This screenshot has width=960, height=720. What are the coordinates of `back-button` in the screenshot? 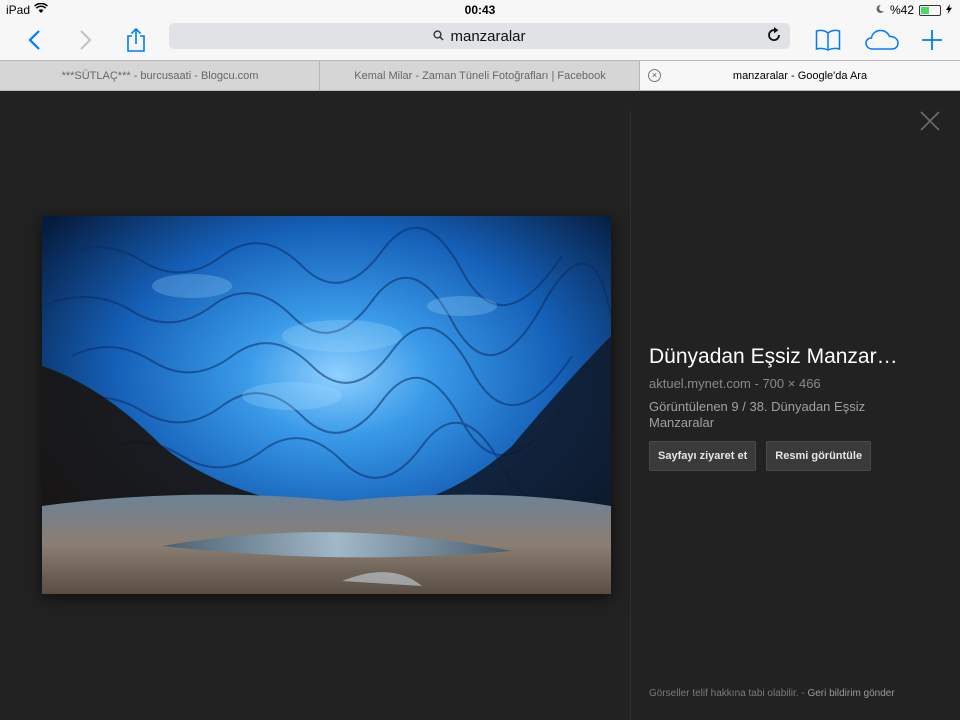 It's located at (34, 40).